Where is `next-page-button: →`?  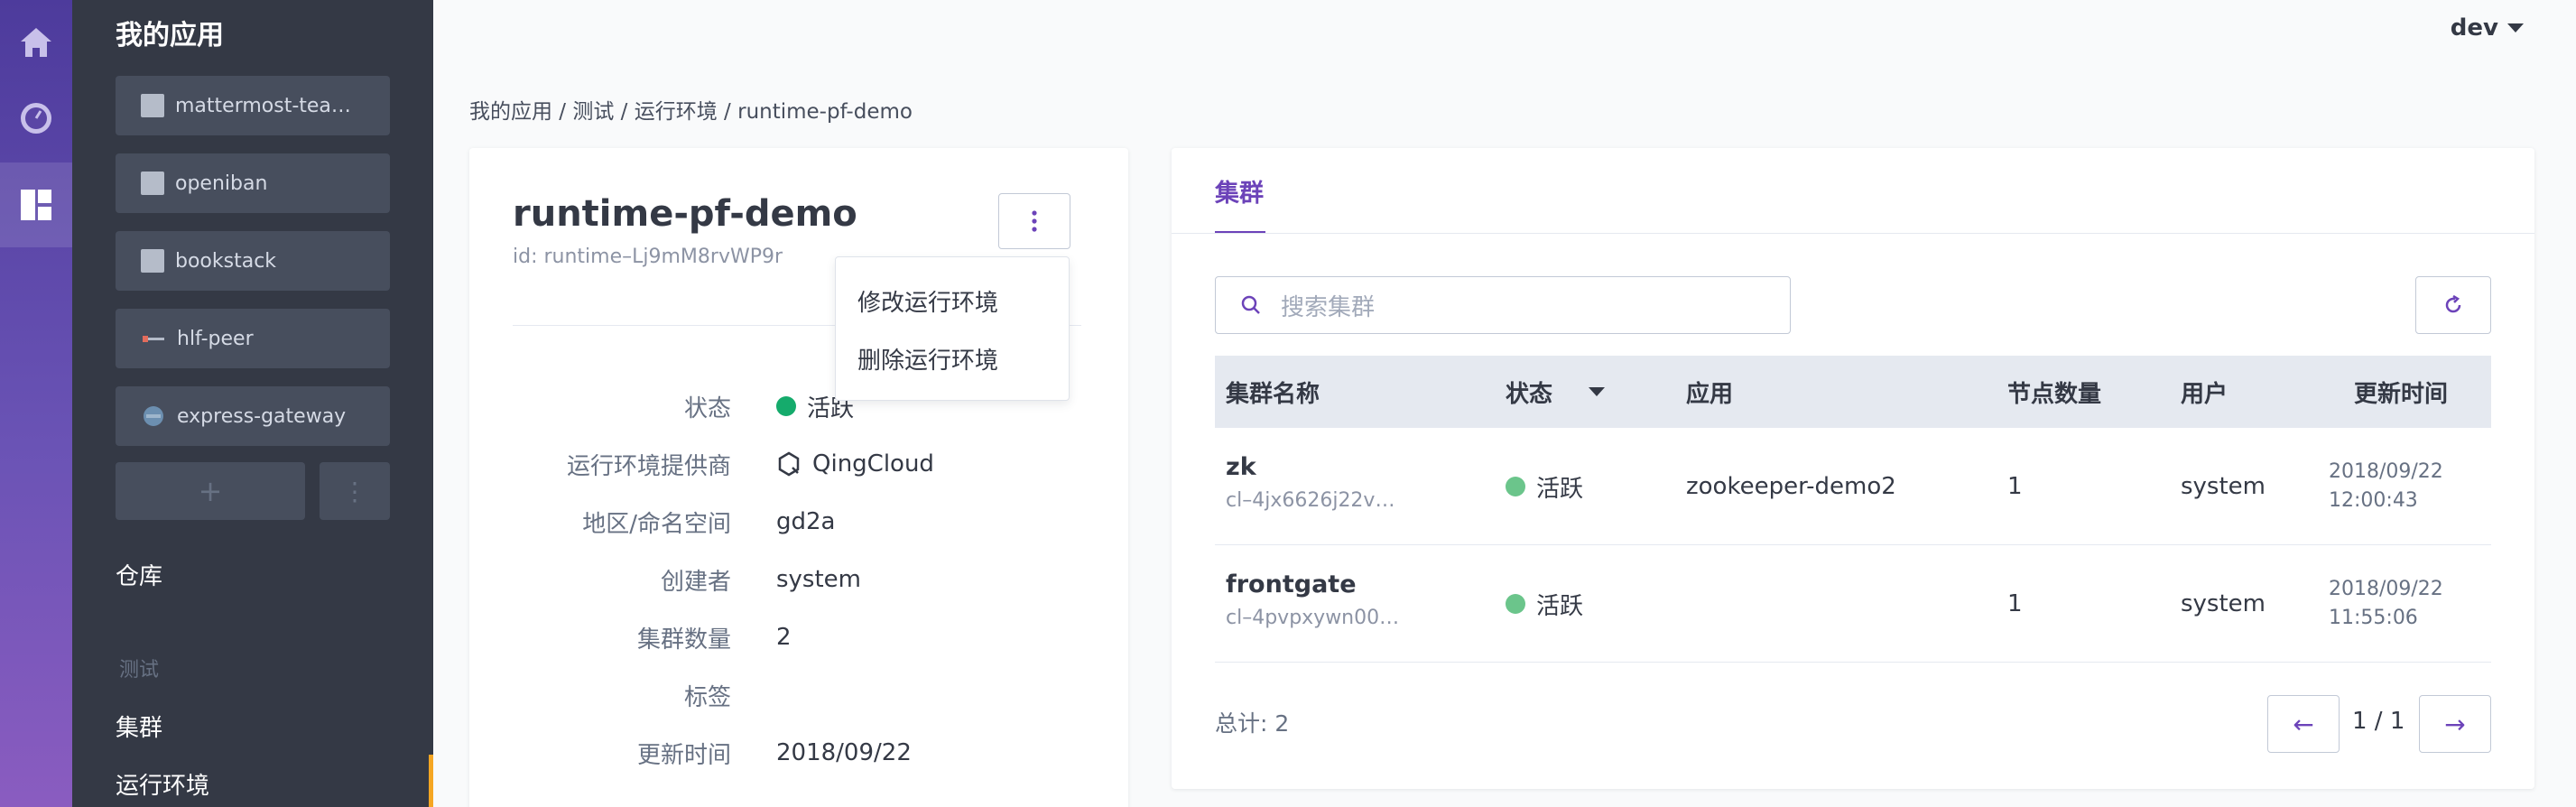
next-page-button: → is located at coordinates (2455, 724).